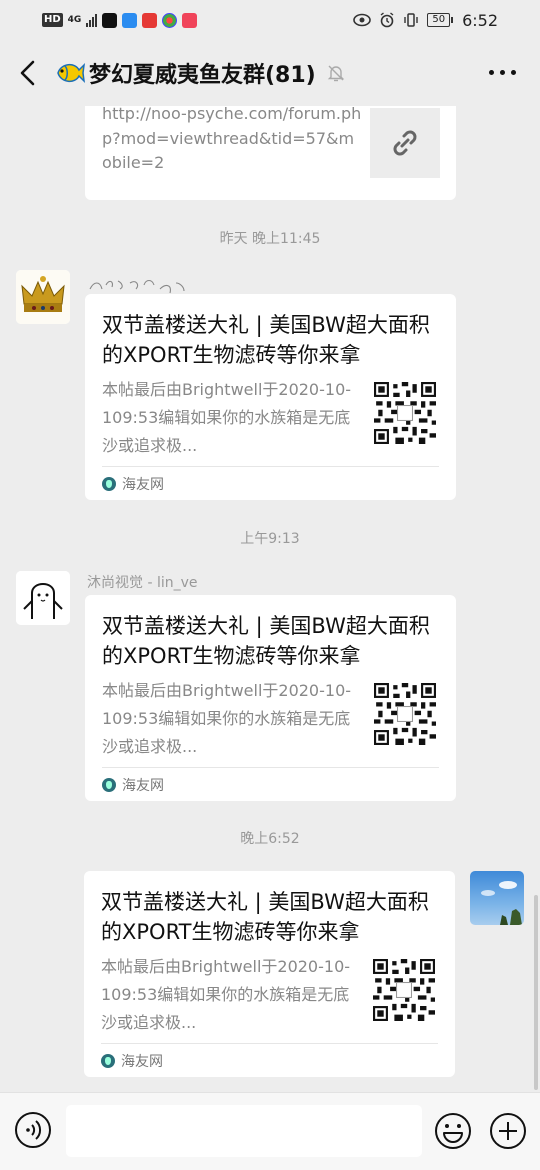  Describe the element at coordinates (362, 20) in the screenshot. I see `eye-icon` at that location.